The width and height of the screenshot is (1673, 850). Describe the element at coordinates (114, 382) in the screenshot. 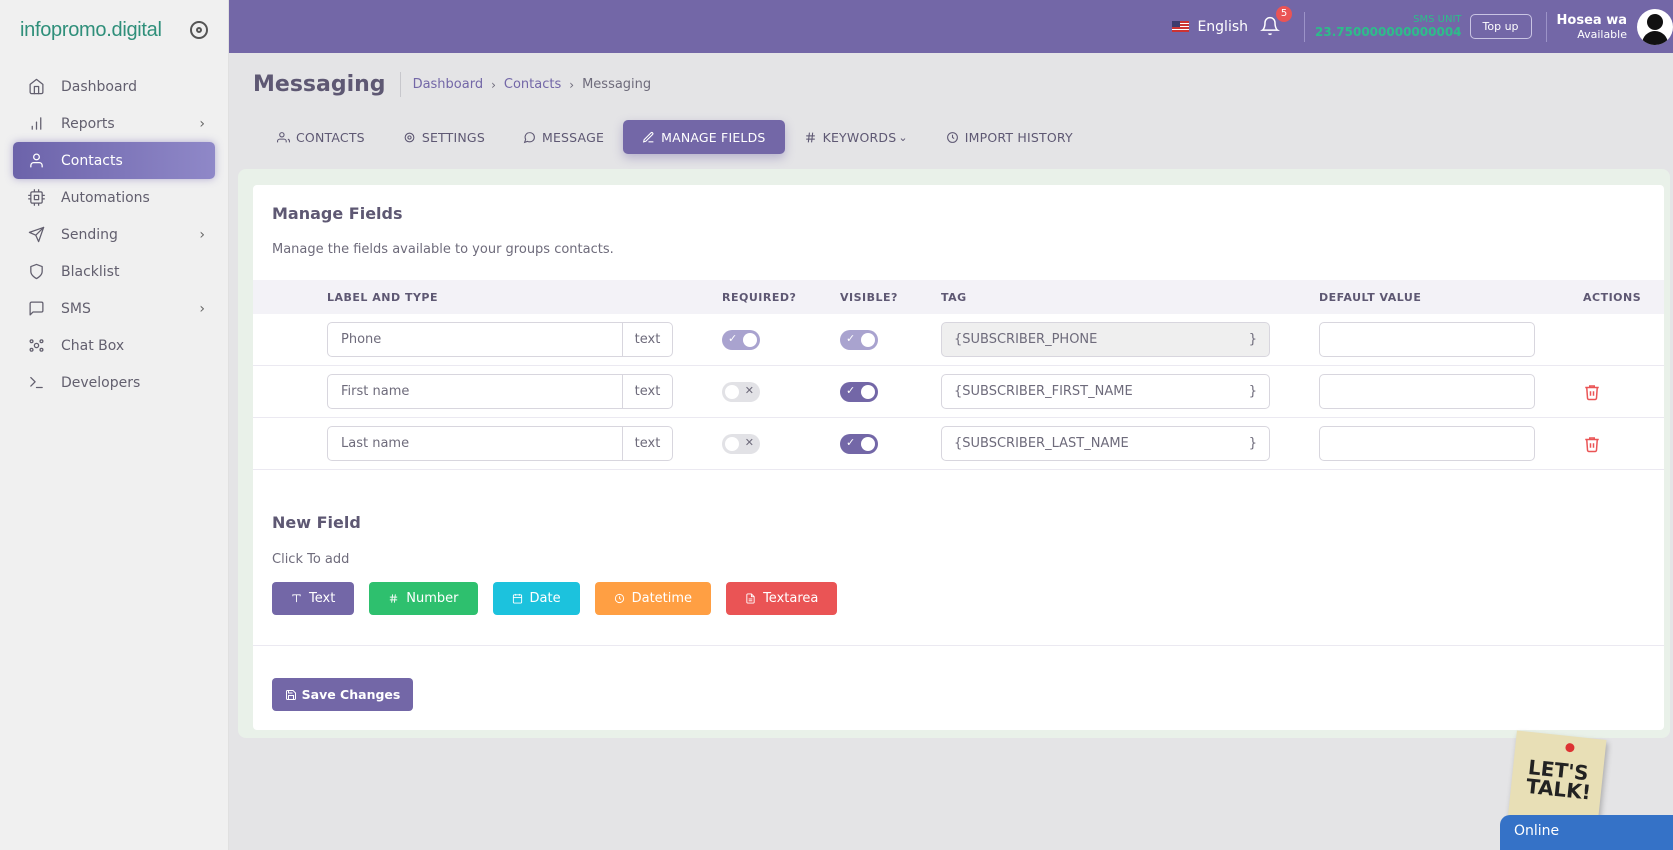

I see `sidebar-item-developers: Developers` at that location.